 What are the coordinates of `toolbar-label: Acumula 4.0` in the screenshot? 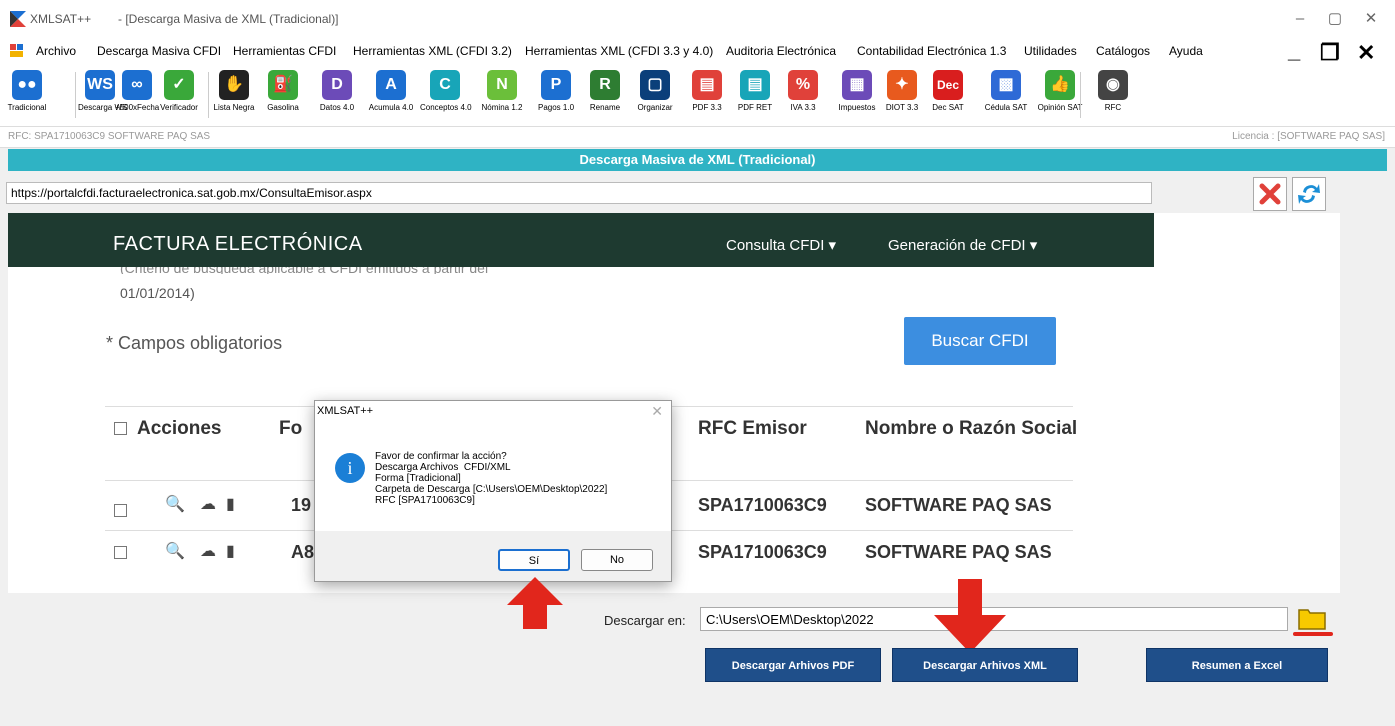 It's located at (391, 107).